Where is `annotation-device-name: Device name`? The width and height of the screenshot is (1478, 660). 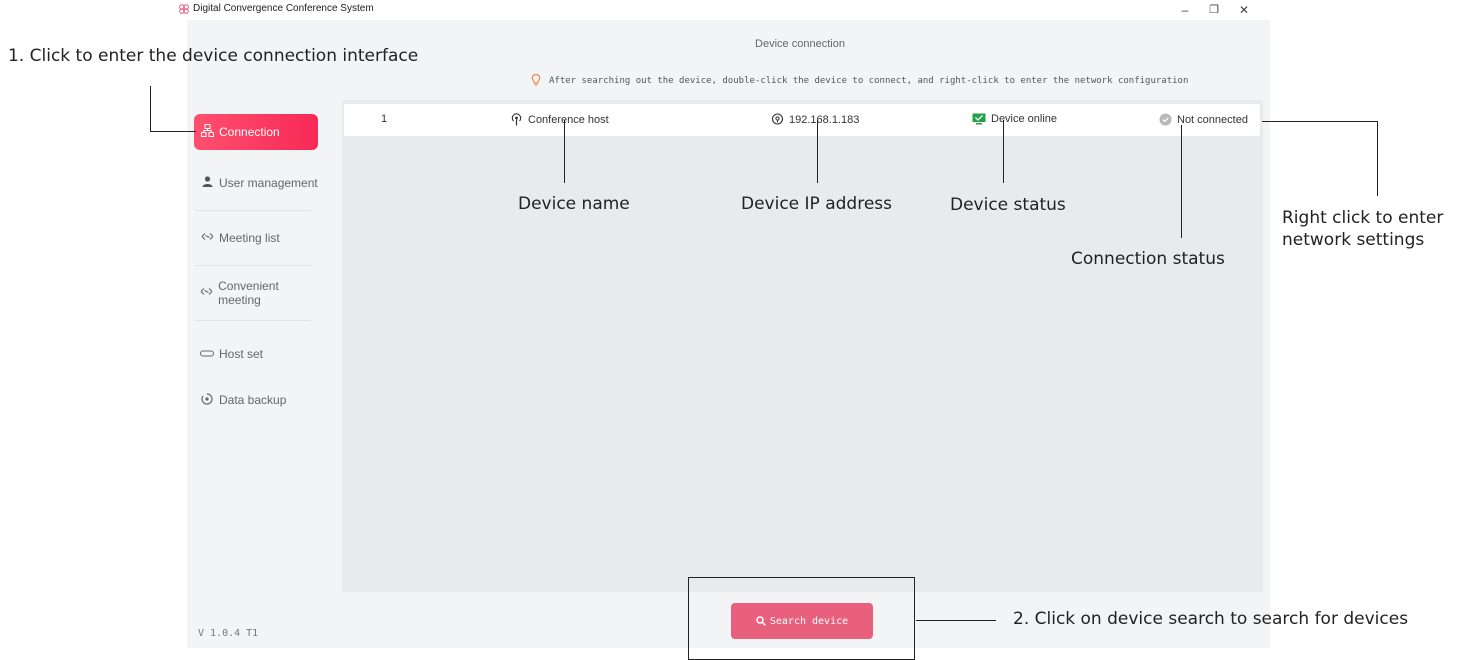
annotation-device-name: Device name is located at coordinates (574, 204).